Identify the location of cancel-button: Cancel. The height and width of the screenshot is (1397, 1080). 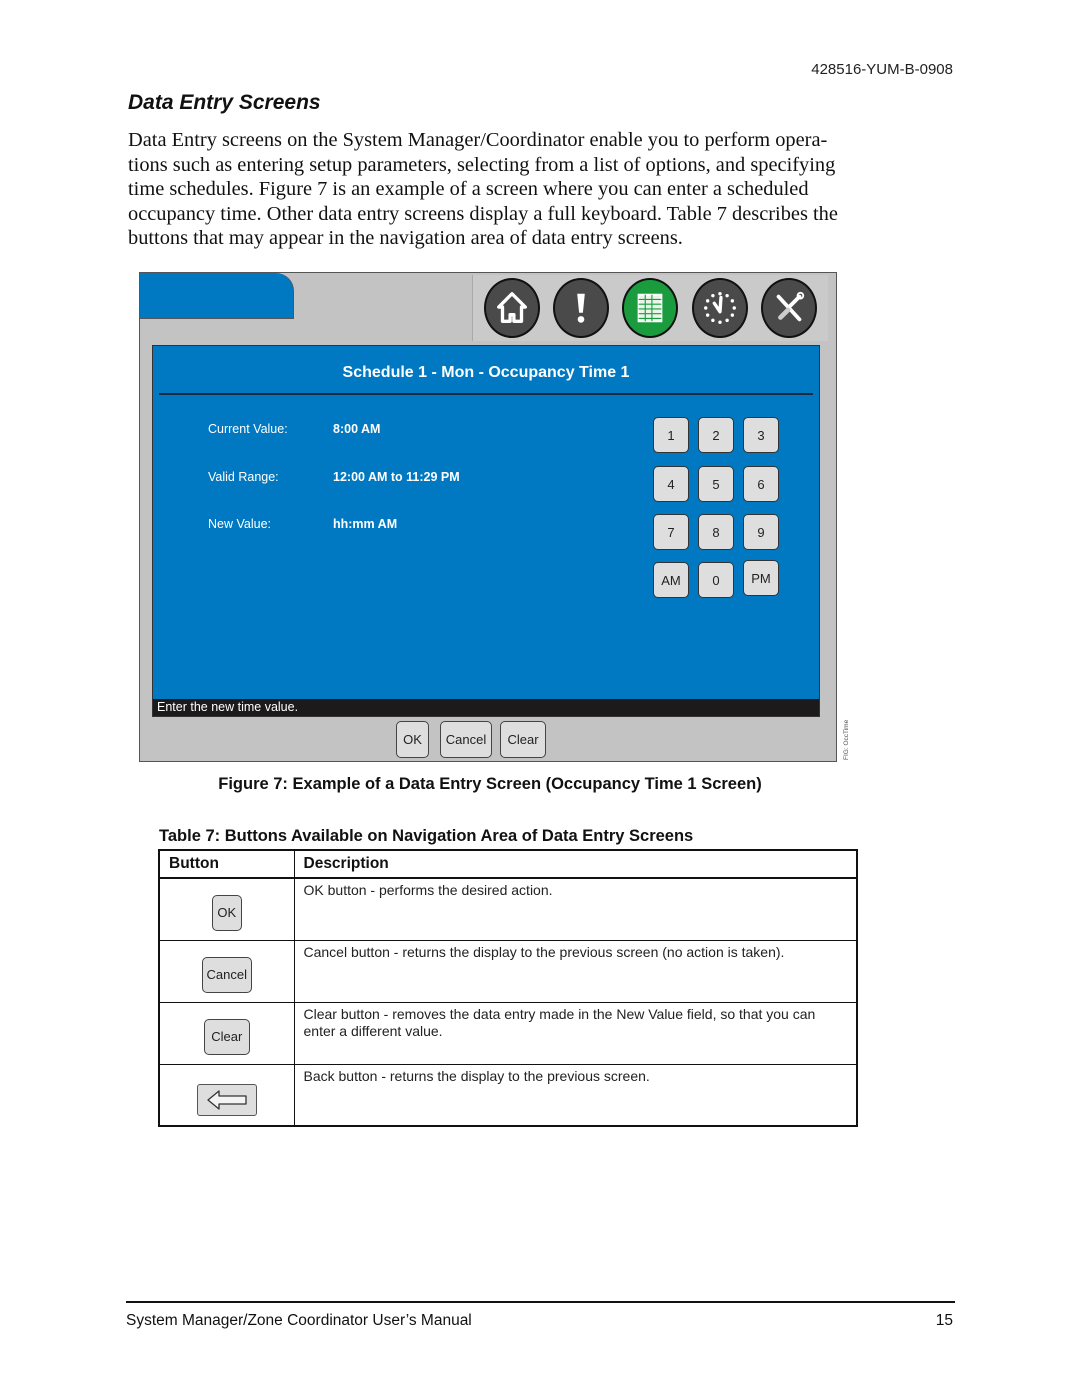
(466, 739).